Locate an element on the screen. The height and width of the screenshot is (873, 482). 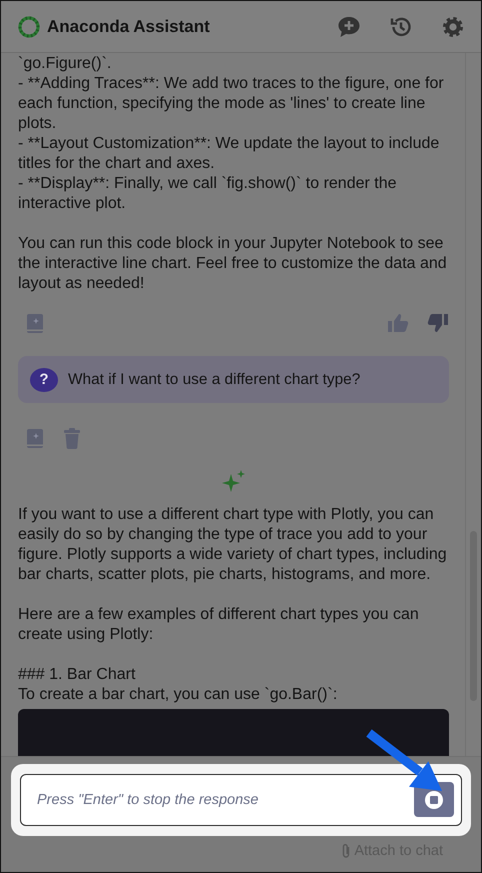
paperclip-icon is located at coordinates (346, 851).